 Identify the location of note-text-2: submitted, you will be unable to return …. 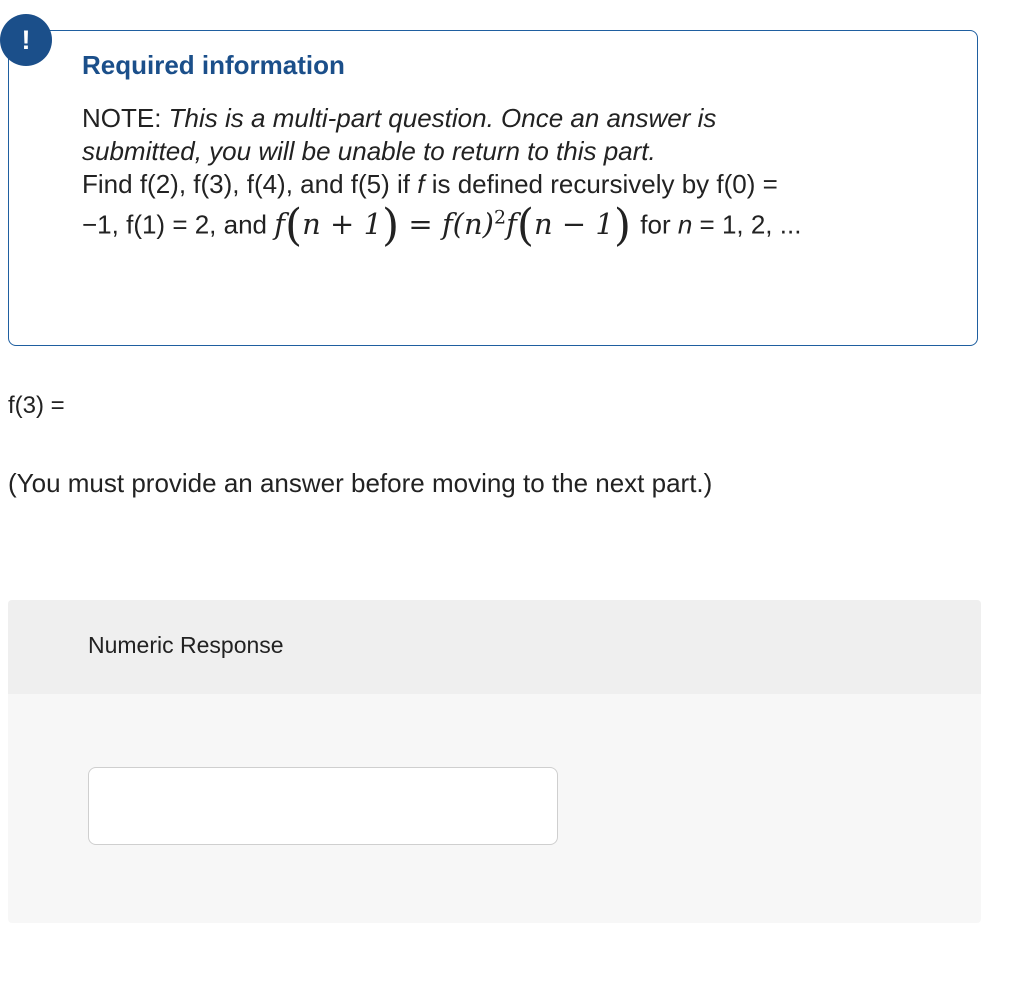
(369, 151).